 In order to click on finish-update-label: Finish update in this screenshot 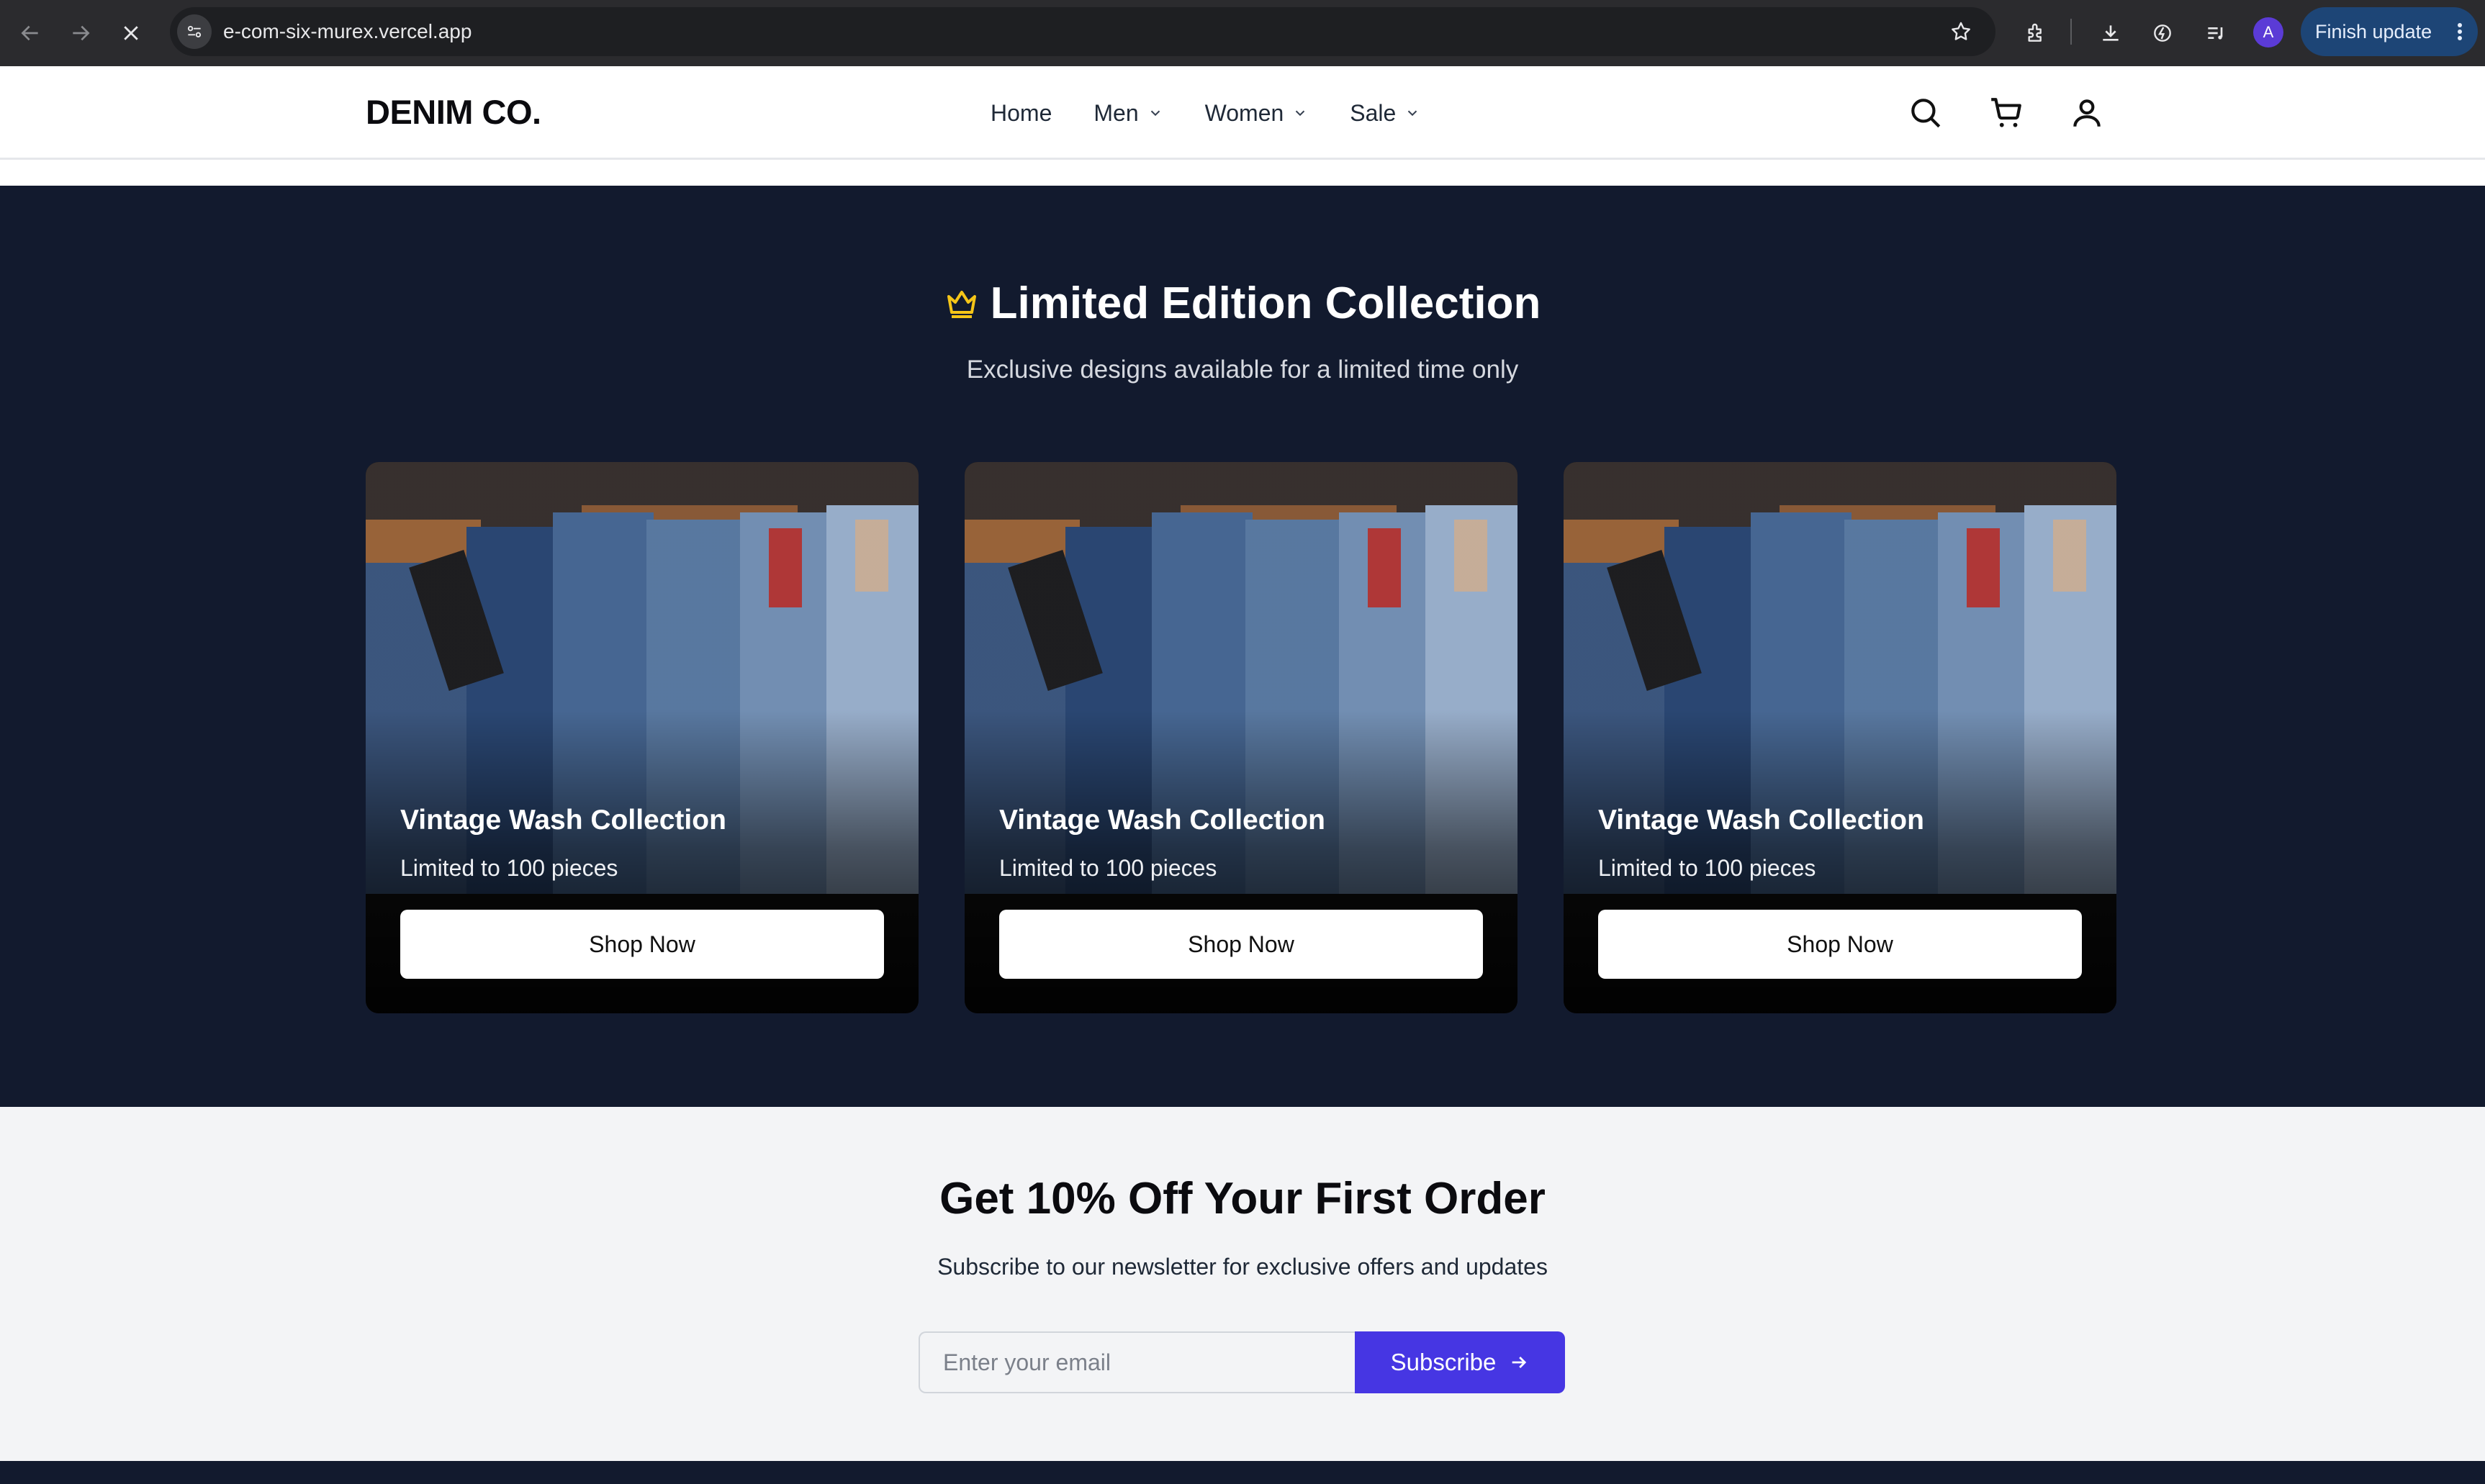, I will do `click(2373, 31)`.